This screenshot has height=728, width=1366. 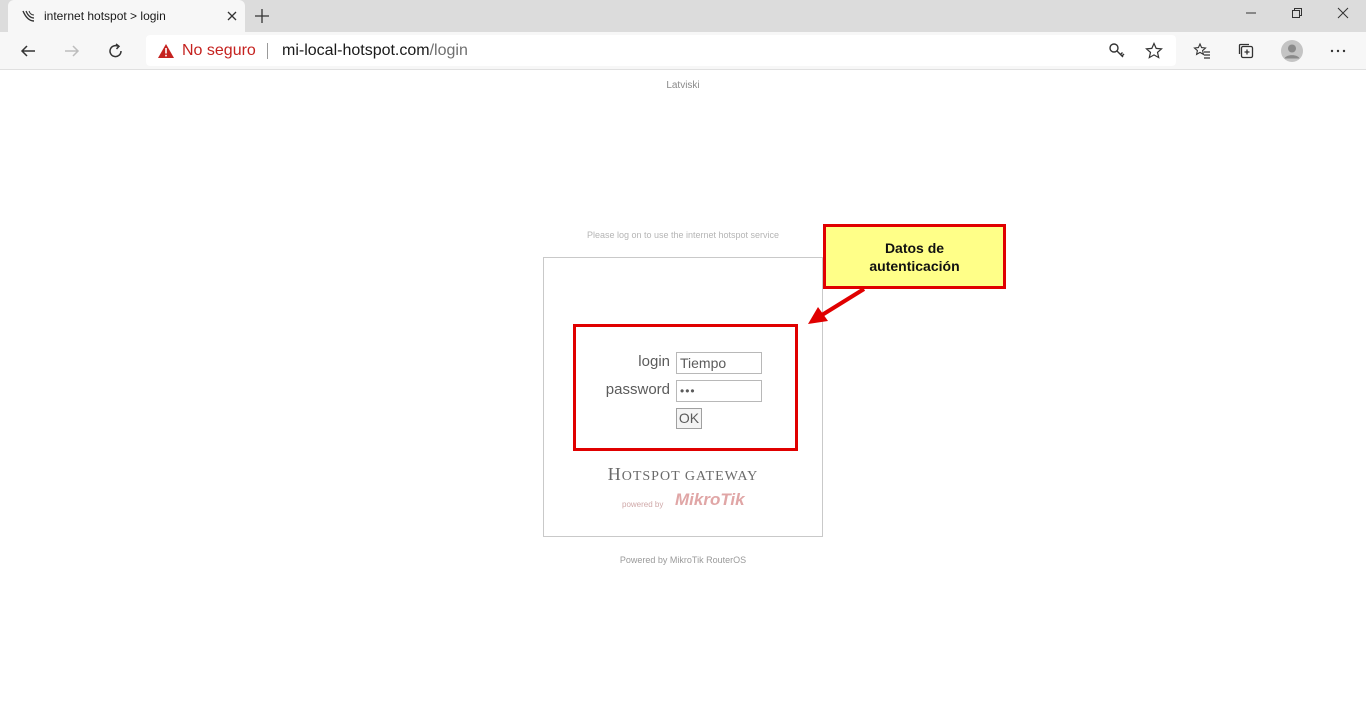 I want to click on hotspot-gateway-title: HOTSPOT GATEWAY, so click(x=683, y=474).